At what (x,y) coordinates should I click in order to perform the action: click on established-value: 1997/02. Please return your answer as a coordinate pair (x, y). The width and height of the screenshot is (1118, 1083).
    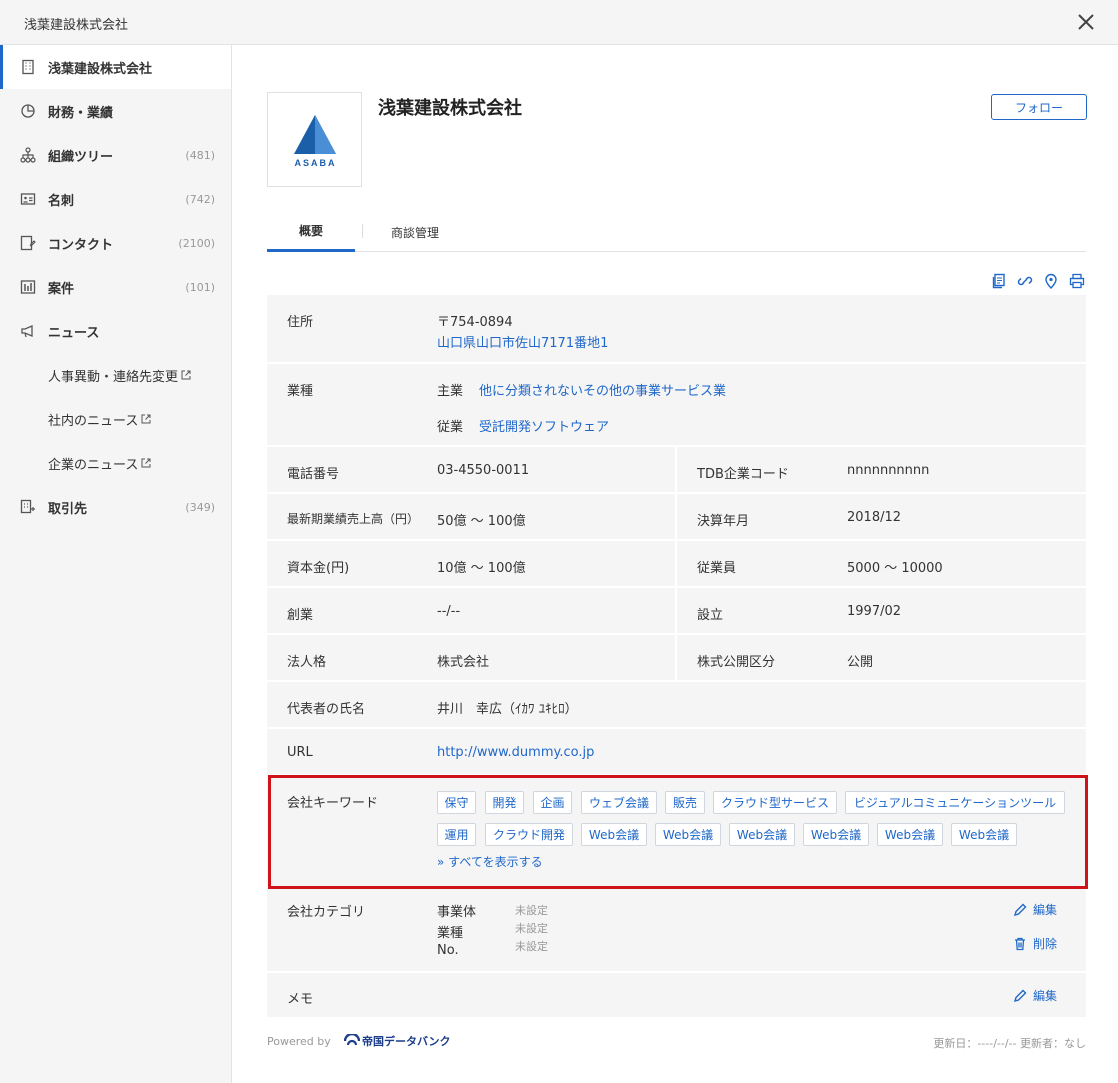
    Looking at the image, I should click on (874, 611).